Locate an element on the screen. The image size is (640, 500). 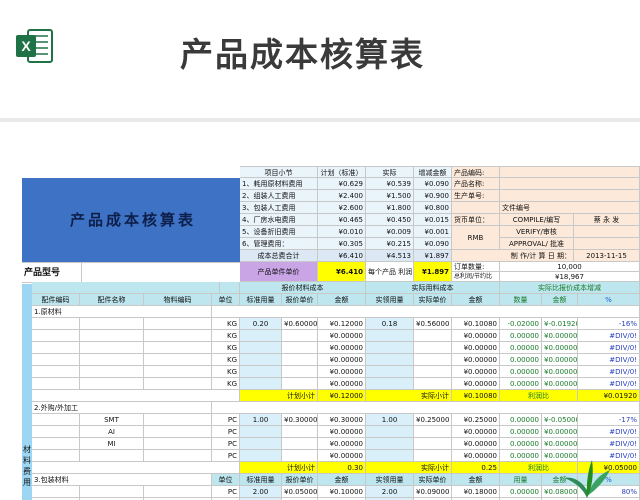
summary-value: ¥0.015 is located at coordinates (433, 220).